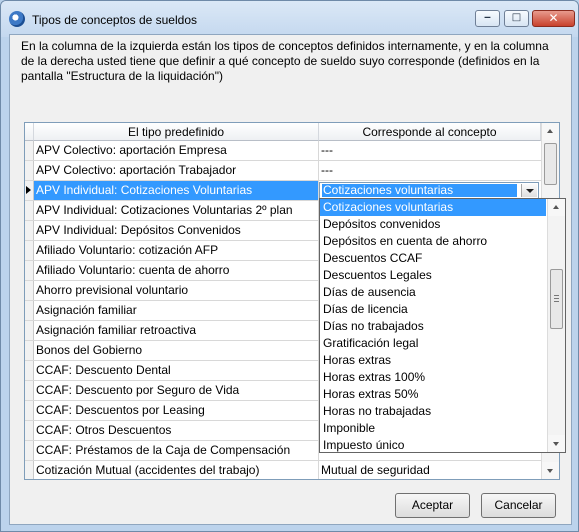 This screenshot has width=579, height=532. I want to click on concept-combobox: Cotizaciones voluntarias, so click(429, 190).